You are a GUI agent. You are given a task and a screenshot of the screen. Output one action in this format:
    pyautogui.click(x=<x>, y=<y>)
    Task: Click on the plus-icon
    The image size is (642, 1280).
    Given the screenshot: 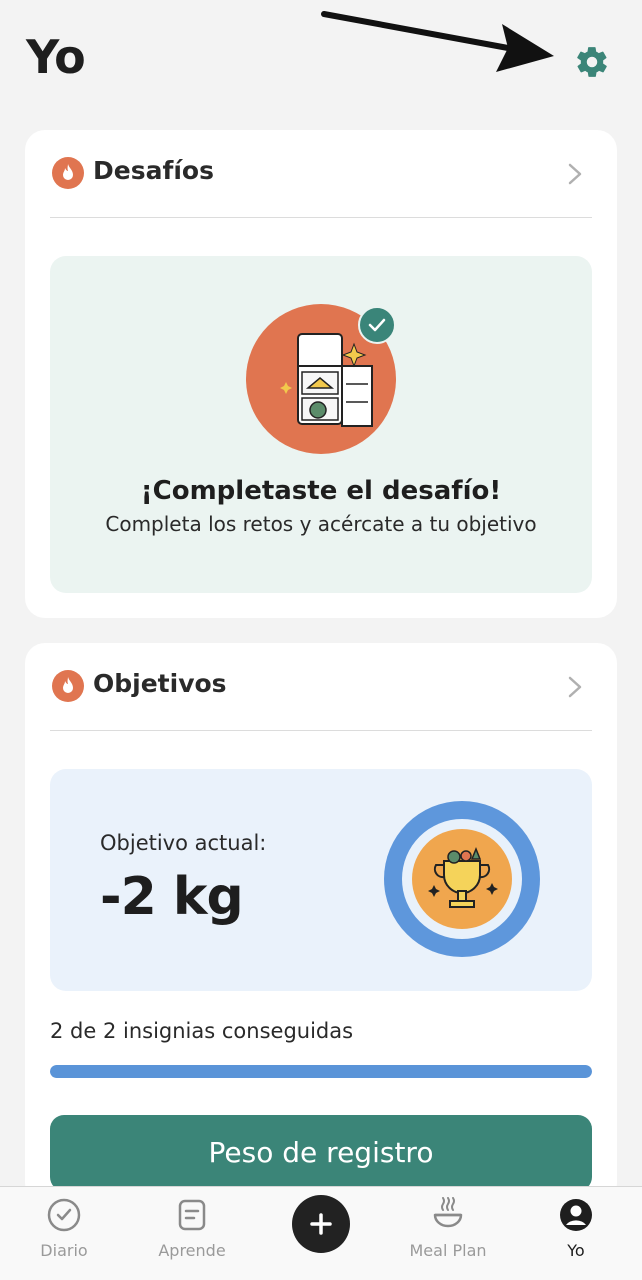 What is the action you would take?
    pyautogui.click(x=321, y=1224)
    